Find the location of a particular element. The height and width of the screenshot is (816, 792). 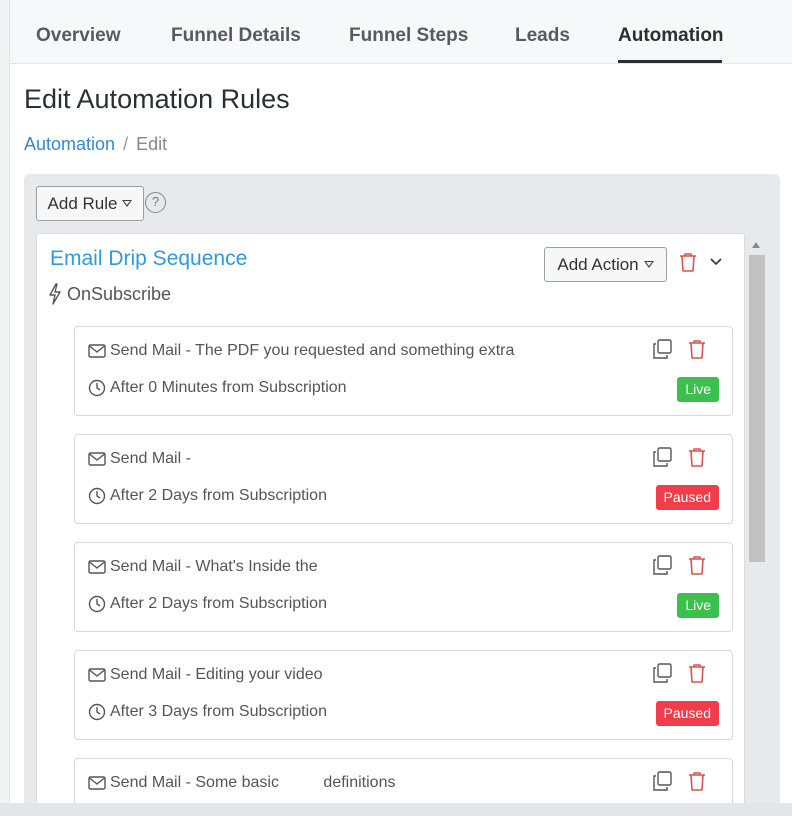

action-title-row: Send Mail - Editing your video is located at coordinates (205, 675).